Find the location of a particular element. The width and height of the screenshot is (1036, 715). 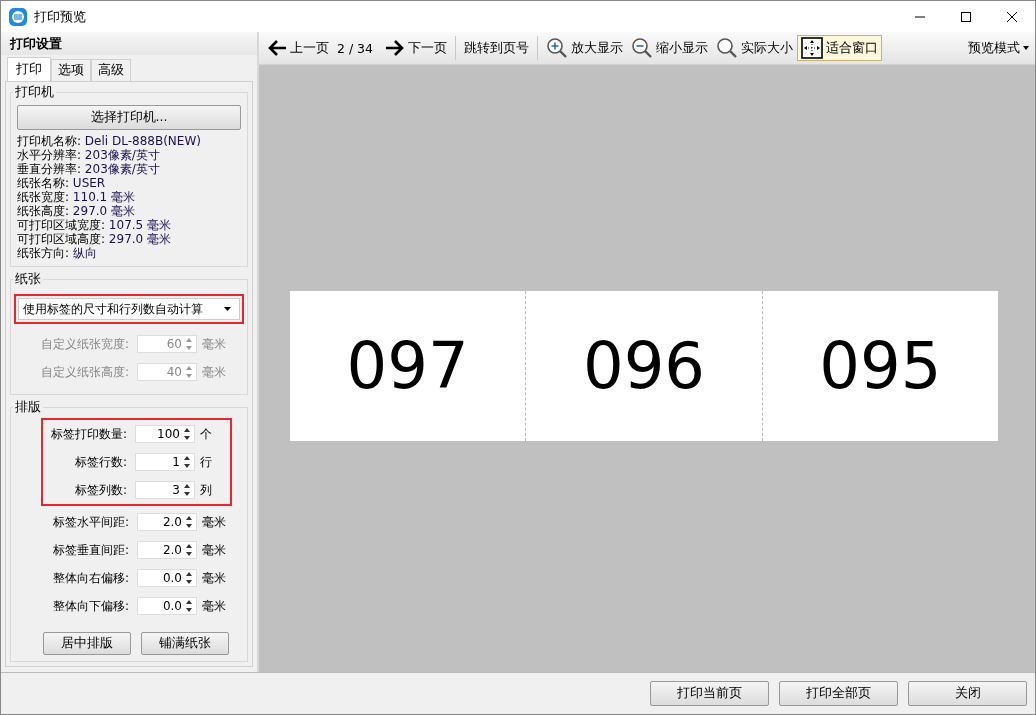

printer-info-line: 纸张宽度: 110.1 毫米 is located at coordinates (77, 197).